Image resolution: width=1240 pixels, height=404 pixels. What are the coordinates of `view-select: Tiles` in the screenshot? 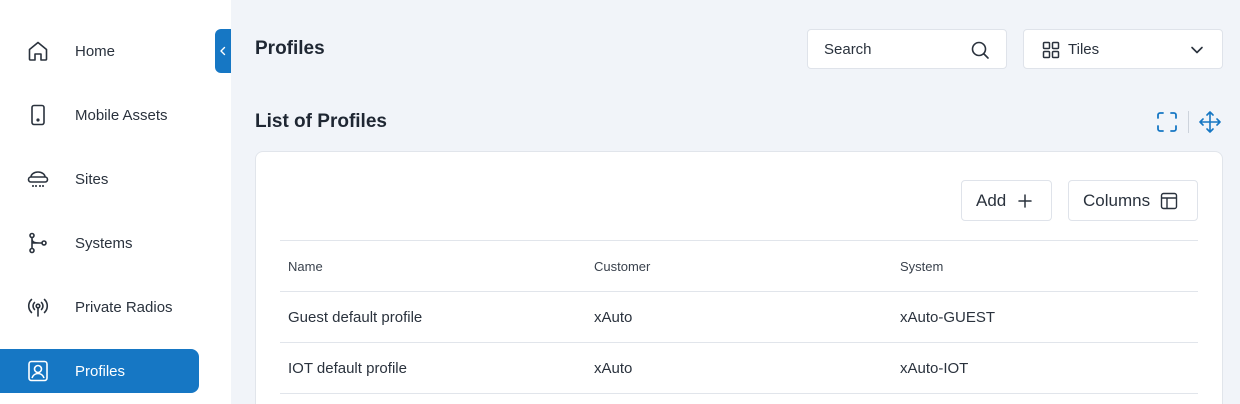 It's located at (1123, 49).